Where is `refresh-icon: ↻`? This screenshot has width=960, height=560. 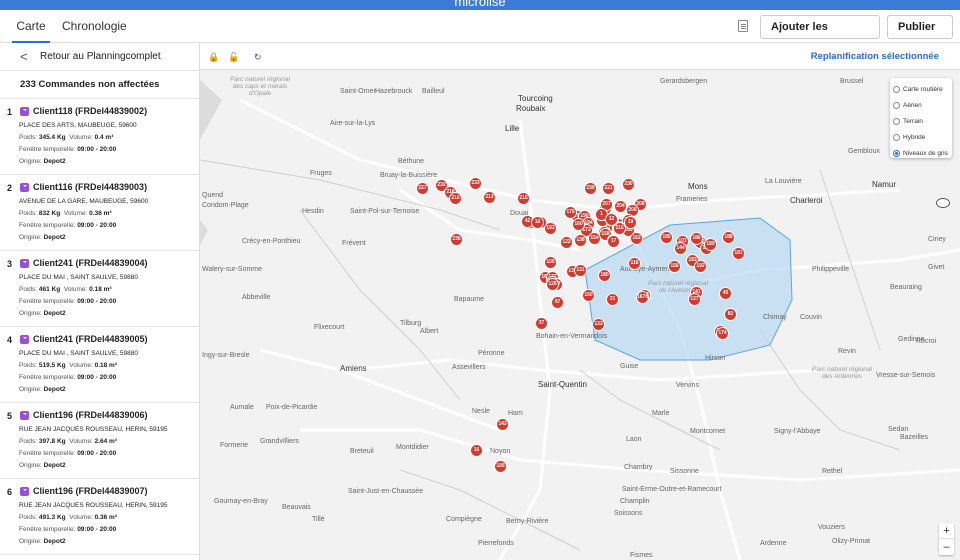 refresh-icon: ↻ is located at coordinates (258, 57).